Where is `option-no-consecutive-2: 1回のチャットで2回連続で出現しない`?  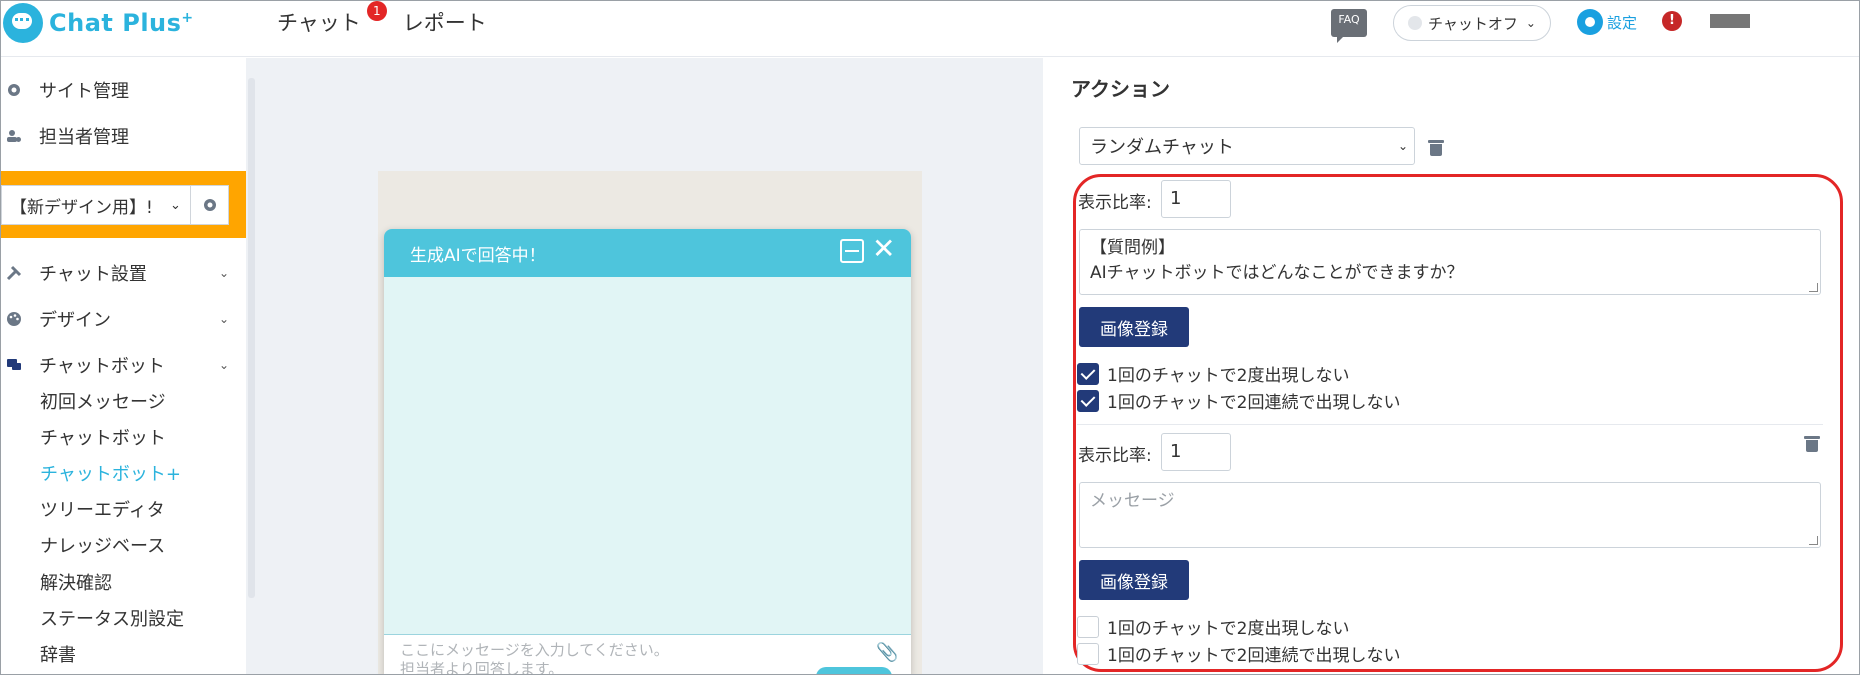 option-no-consecutive-2: 1回のチャットで2回連続で出現しない is located at coordinates (1238, 653).